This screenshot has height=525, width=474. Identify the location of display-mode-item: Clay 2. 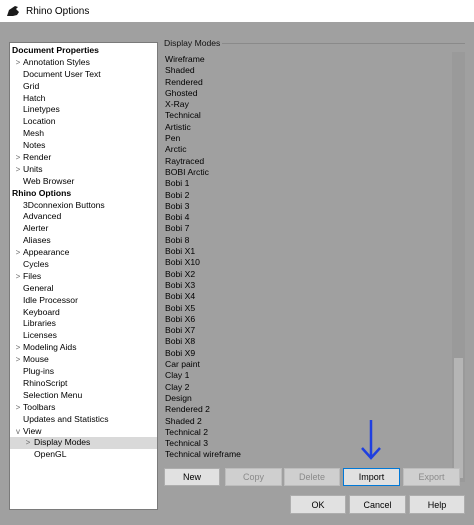
(314, 387).